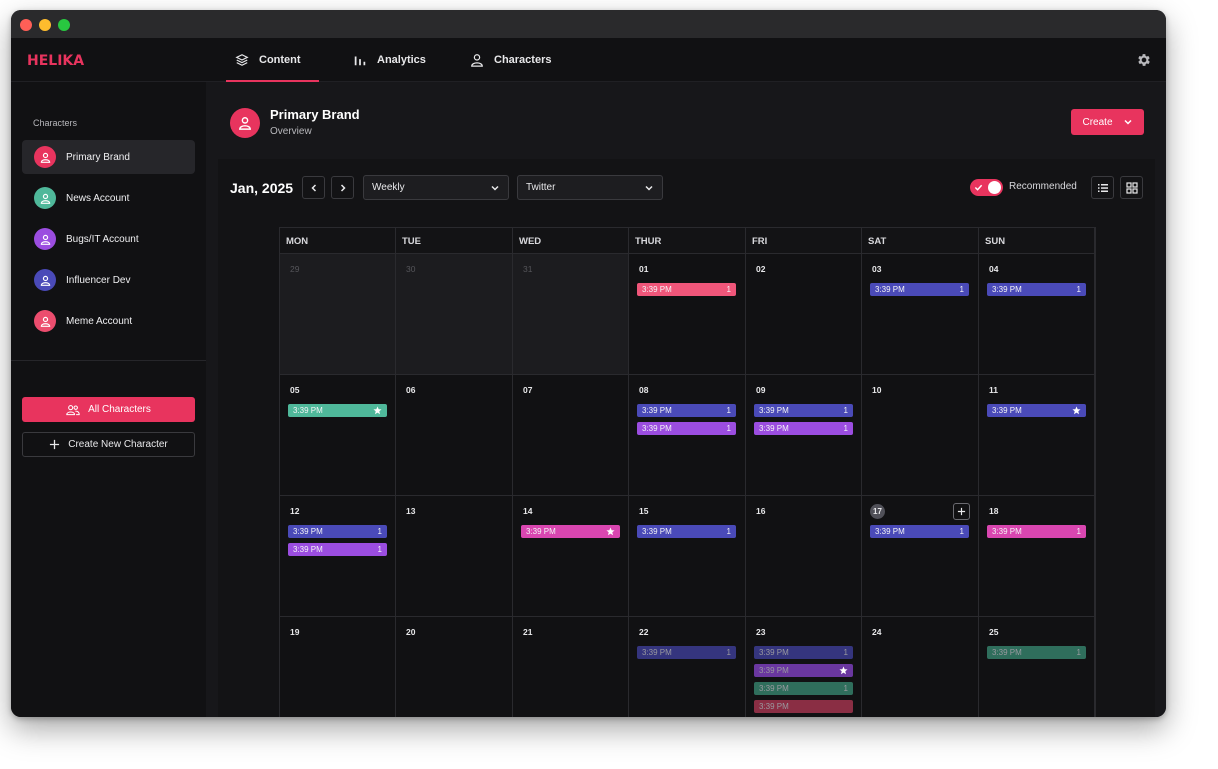  What do you see at coordinates (920, 314) in the screenshot?
I see `calendar-day-cell: 03 3:39 PM 1` at bounding box center [920, 314].